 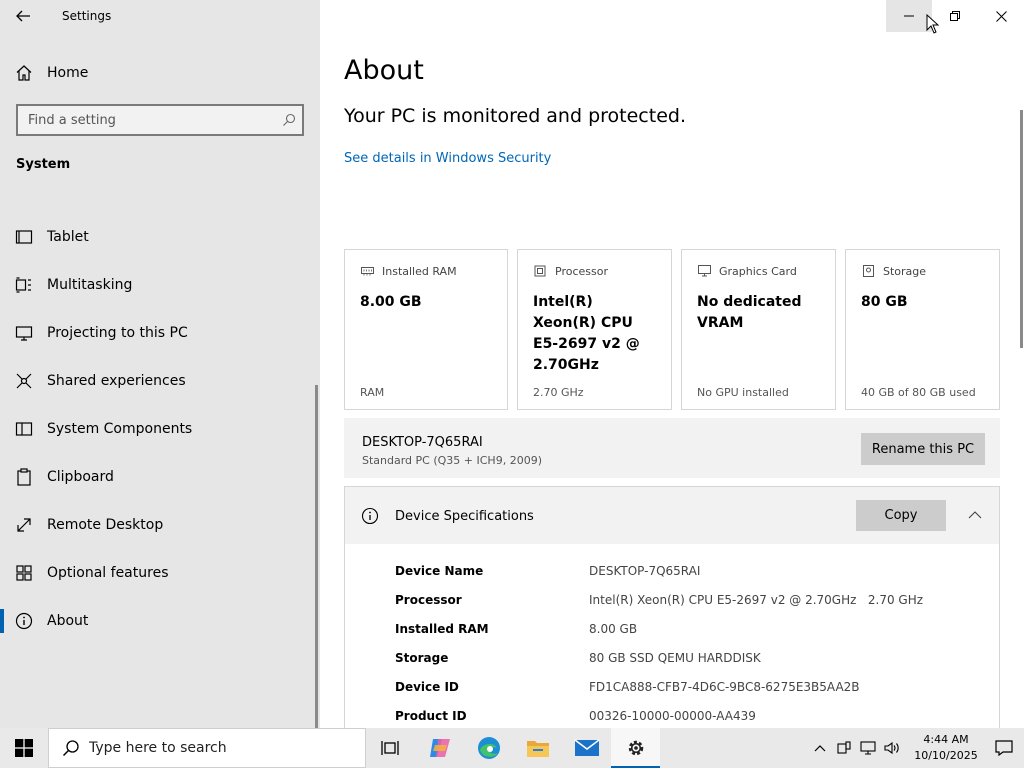 I want to click on device-specifications-title: Device Specifications, so click(x=464, y=516).